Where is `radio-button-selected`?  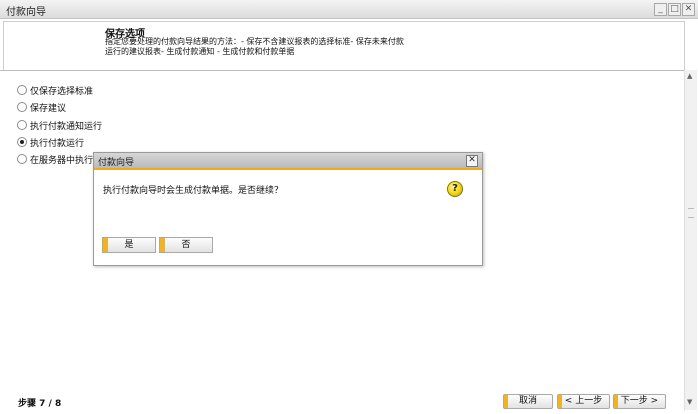 radio-button-selected is located at coordinates (22, 142).